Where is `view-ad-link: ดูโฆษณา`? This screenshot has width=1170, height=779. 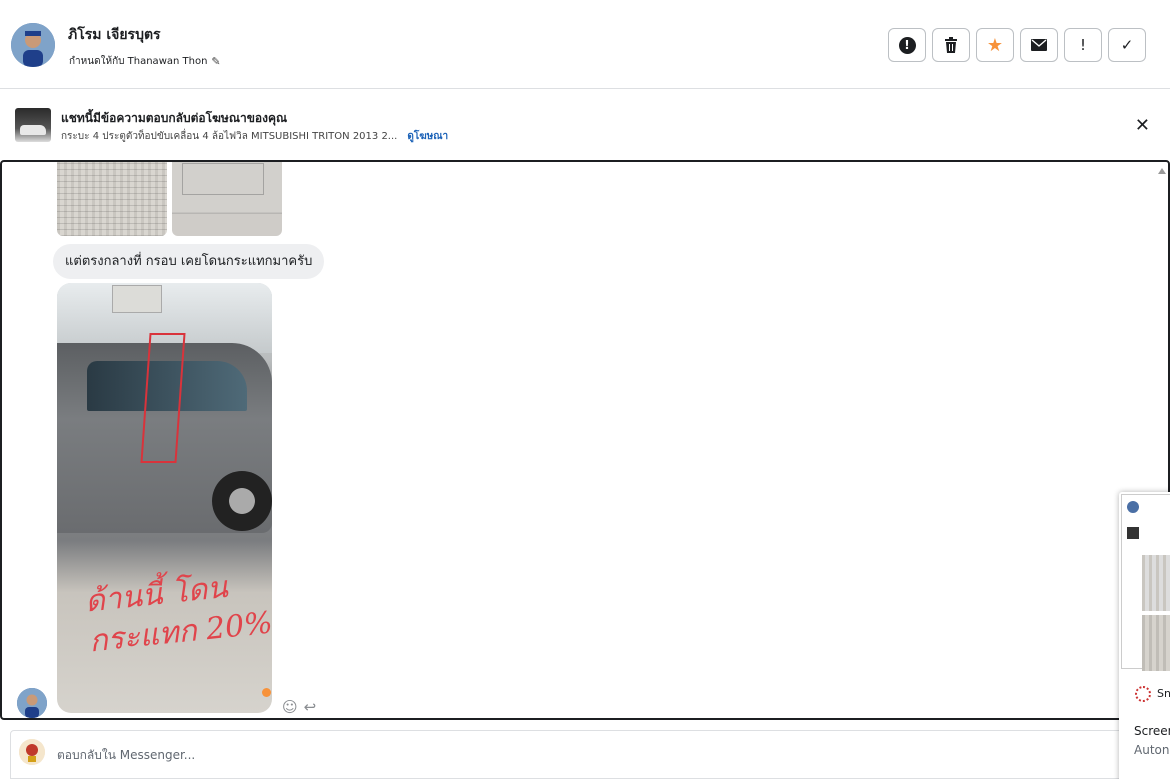
view-ad-link: ดูโฆษณา is located at coordinates (427, 136).